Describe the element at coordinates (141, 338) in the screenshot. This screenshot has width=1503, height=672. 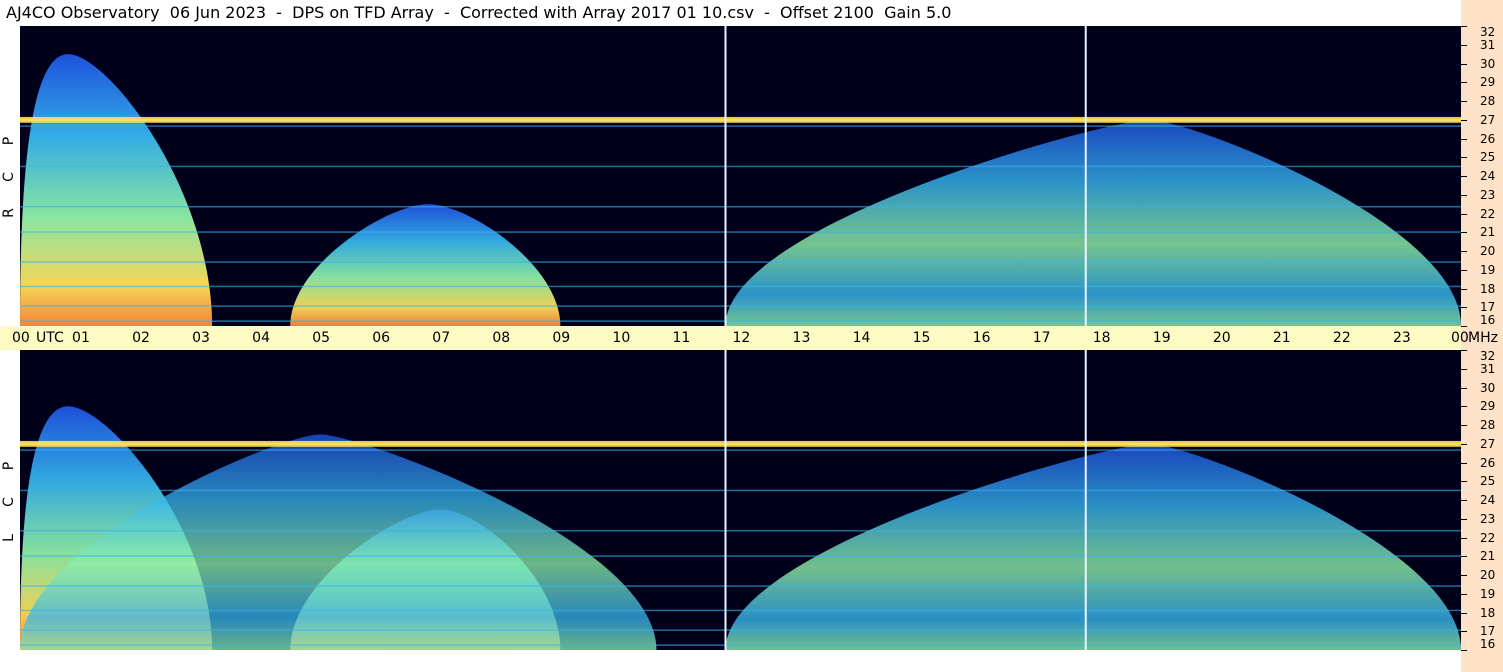
I see `utc-tick-label: 02` at that location.